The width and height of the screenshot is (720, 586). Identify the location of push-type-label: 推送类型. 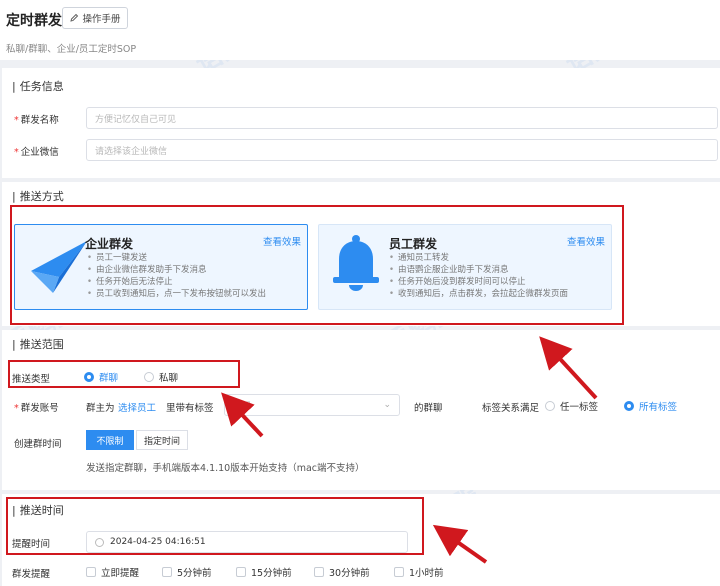
(31, 379).